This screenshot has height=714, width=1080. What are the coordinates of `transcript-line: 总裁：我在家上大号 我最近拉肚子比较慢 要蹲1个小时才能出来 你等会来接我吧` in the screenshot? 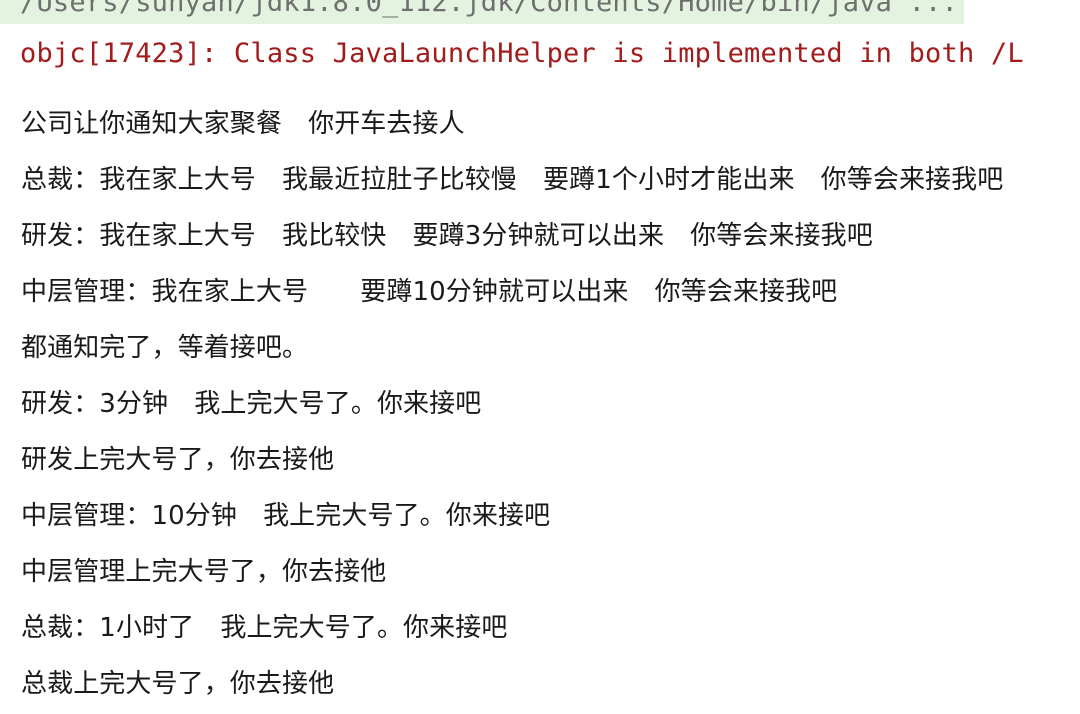 It's located at (512, 180).